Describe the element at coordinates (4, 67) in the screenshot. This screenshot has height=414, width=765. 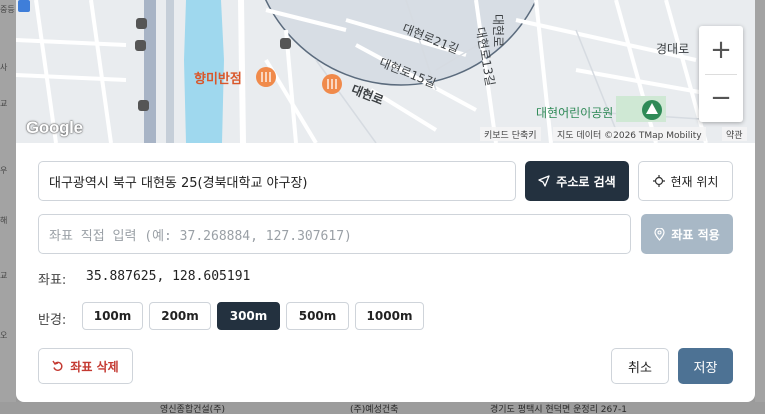
I see `bg-fragment: 사` at that location.